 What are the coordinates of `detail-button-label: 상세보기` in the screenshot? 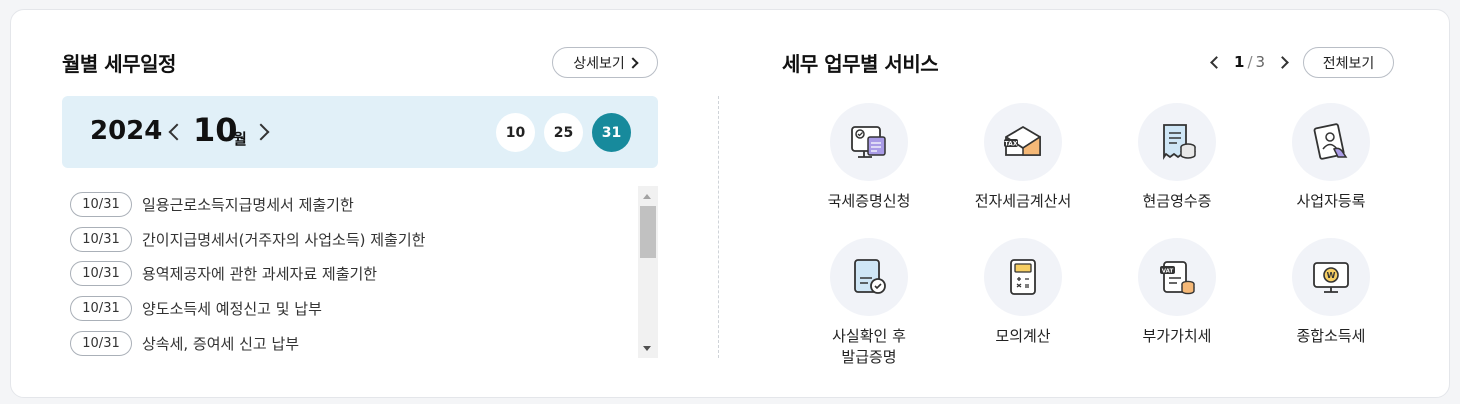 It's located at (599, 63).